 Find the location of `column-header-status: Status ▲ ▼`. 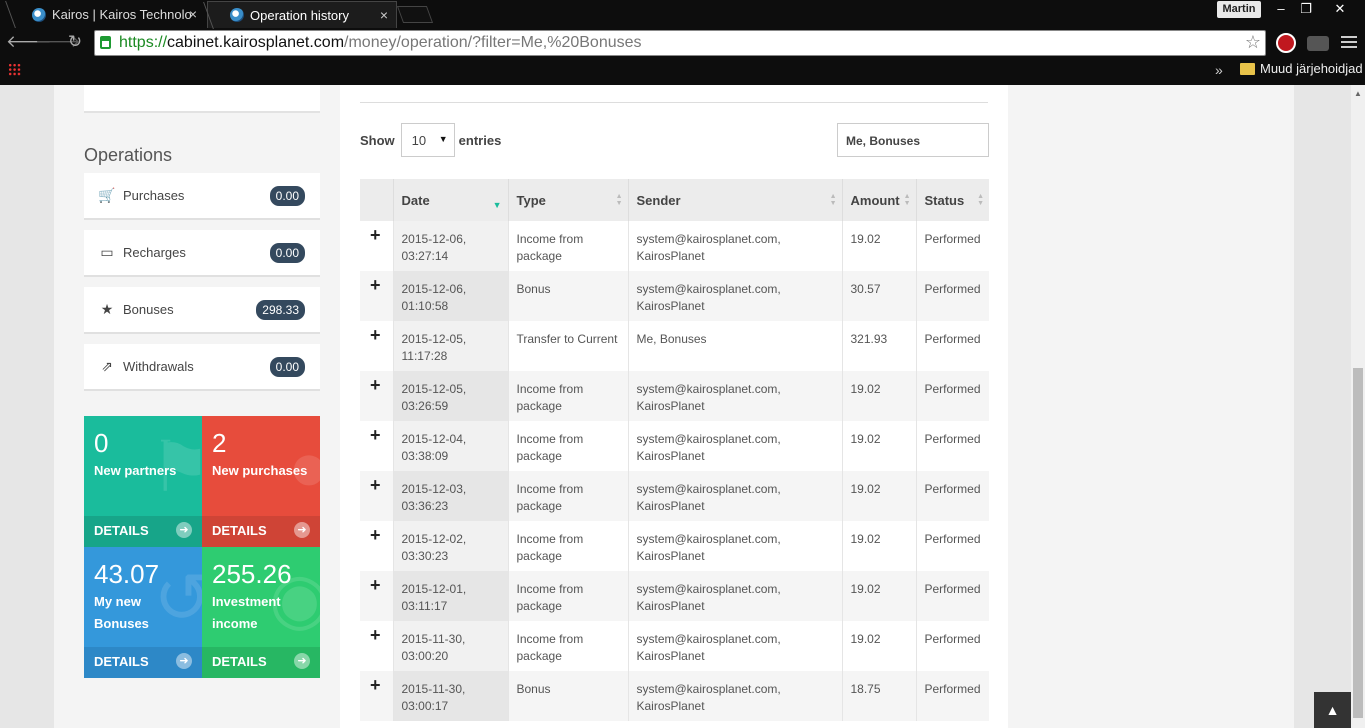

column-header-status: Status ▲ ▼ is located at coordinates (952, 200).